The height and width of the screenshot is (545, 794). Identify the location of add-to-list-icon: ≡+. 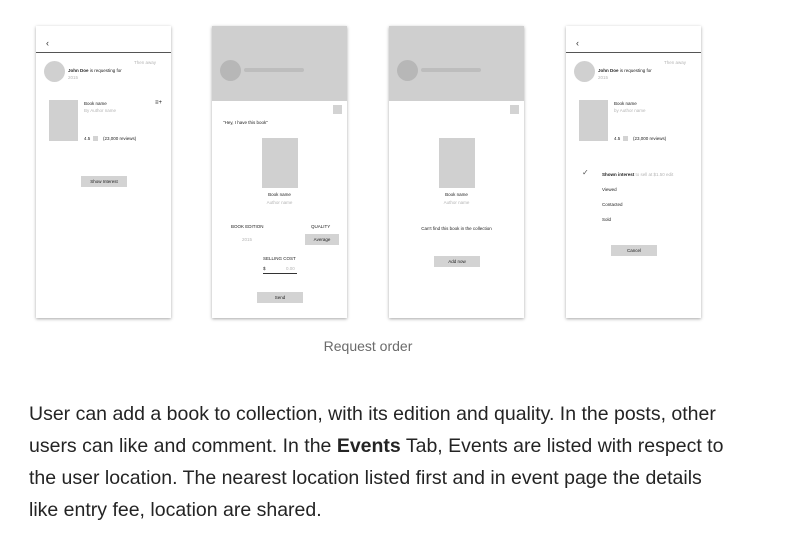
(158, 103).